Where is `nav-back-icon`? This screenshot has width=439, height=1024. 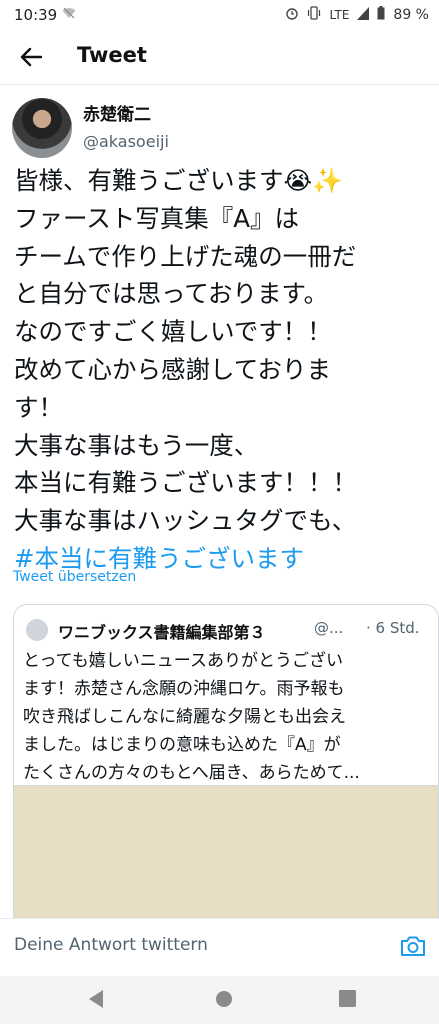
nav-back-icon is located at coordinates (96, 999).